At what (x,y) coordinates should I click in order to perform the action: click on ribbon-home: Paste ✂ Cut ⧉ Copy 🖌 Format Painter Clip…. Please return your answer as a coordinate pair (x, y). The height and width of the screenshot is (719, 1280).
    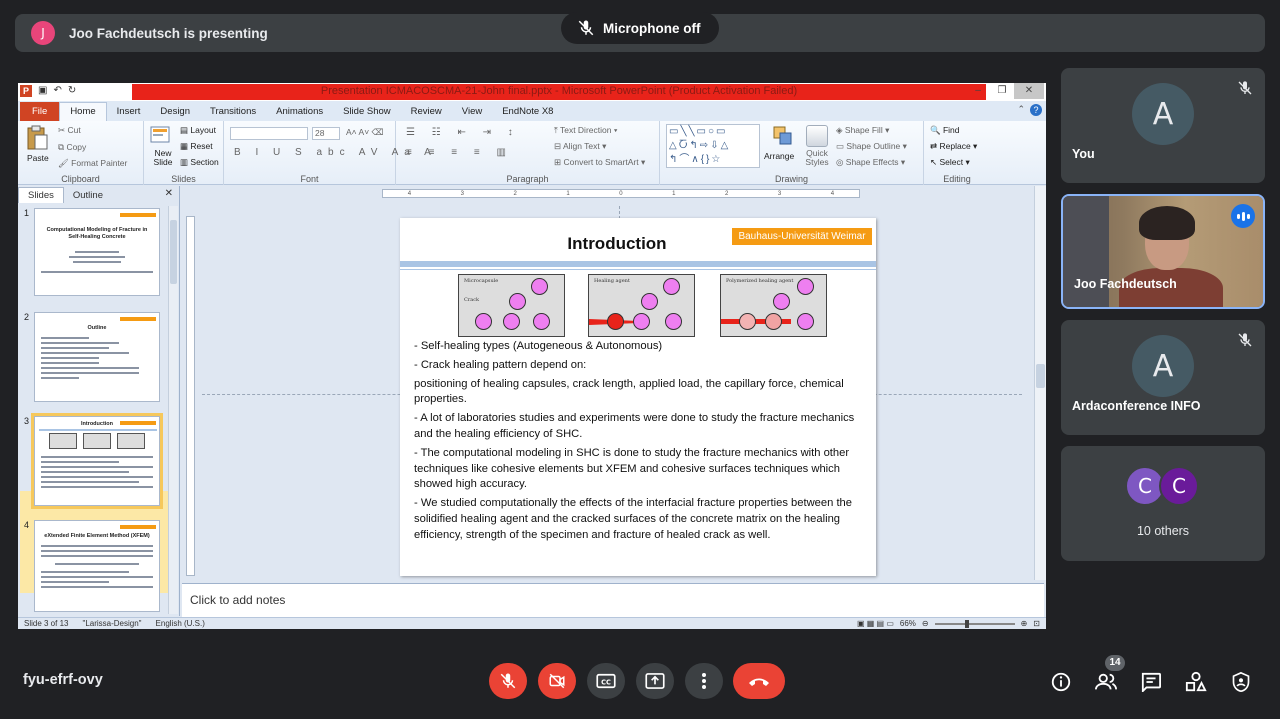
    Looking at the image, I should click on (532, 153).